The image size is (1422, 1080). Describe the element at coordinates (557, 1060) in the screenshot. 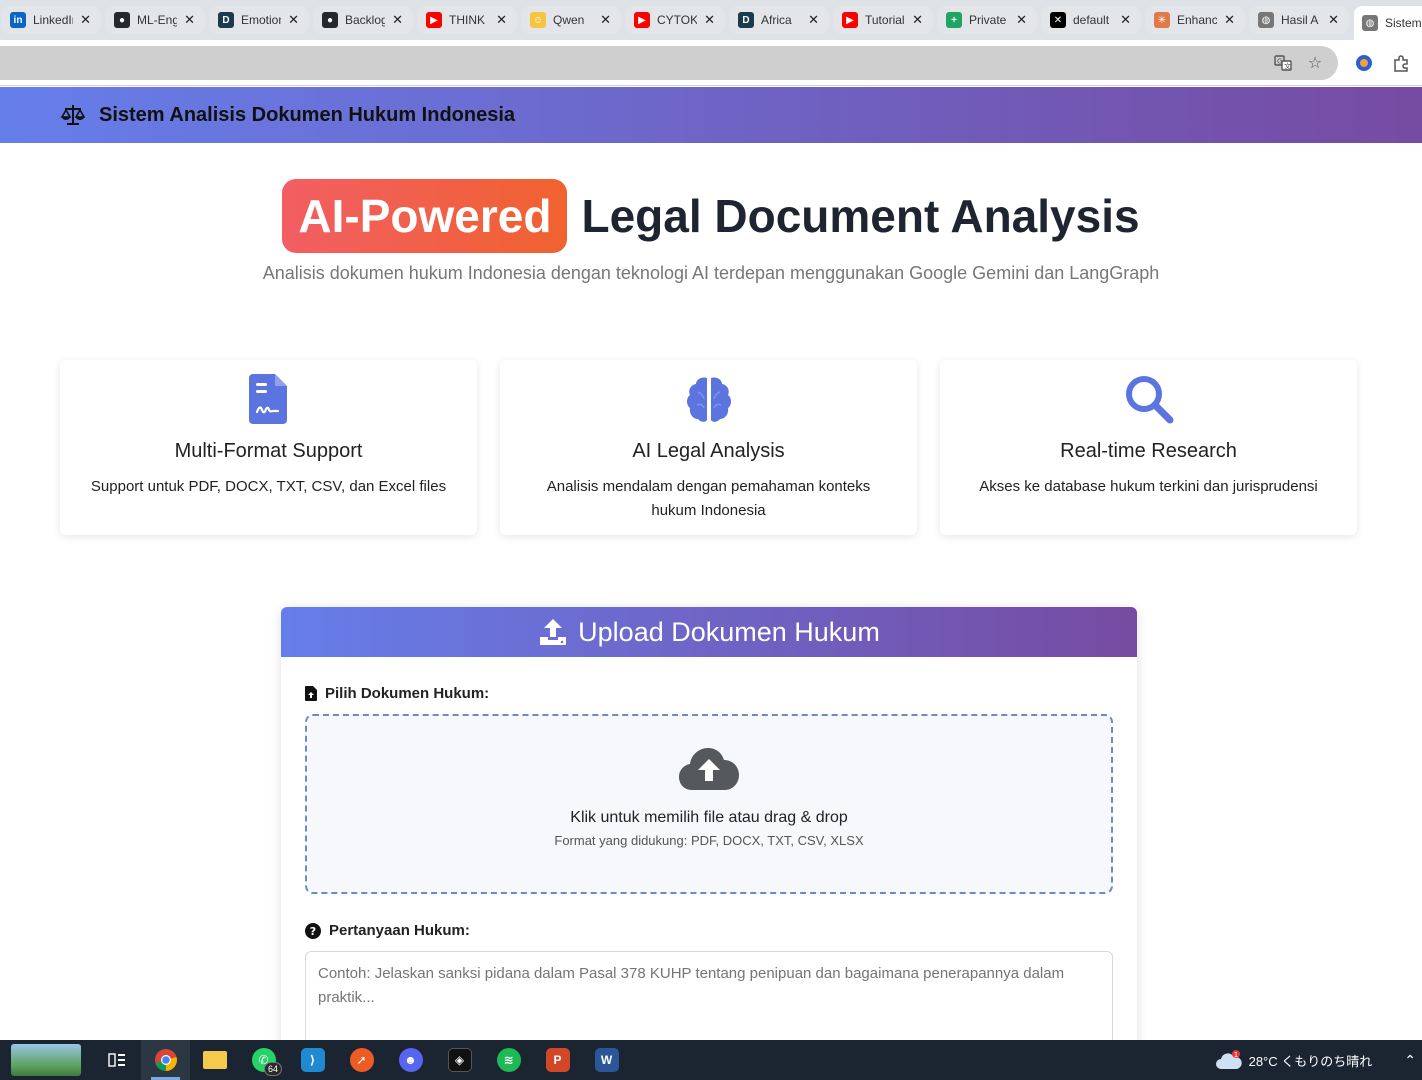

I see `taskbar-powerpoint: P` at that location.